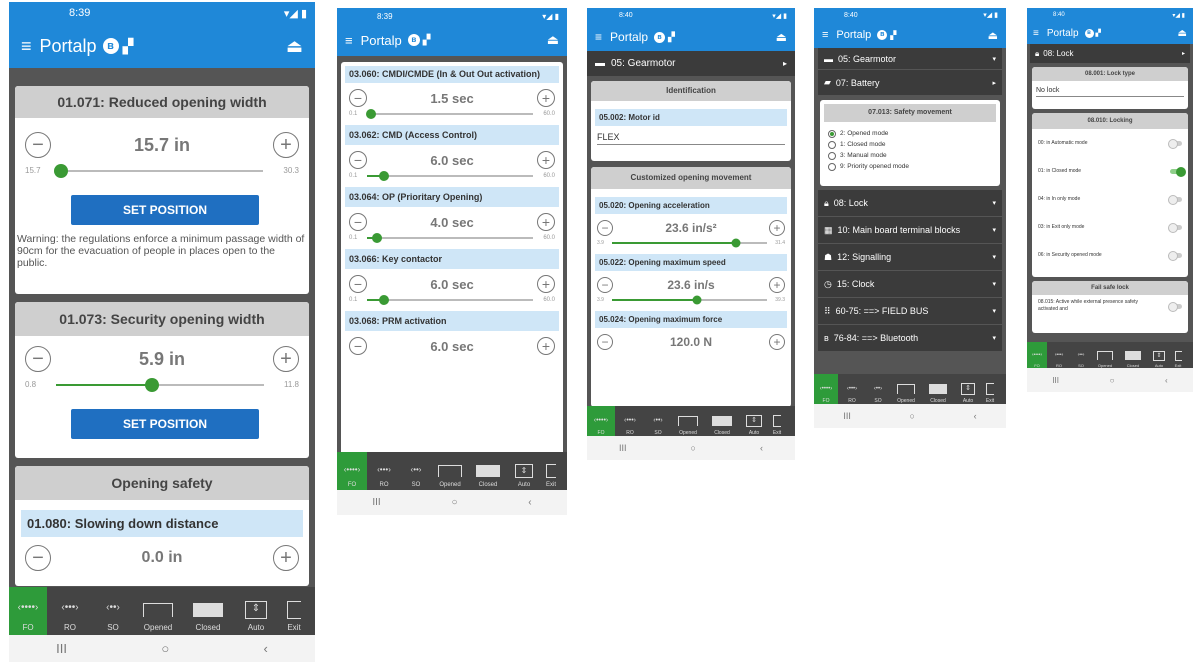 This screenshot has width=1193, height=662. I want to click on lock-type-value: No lock, so click(1110, 92).